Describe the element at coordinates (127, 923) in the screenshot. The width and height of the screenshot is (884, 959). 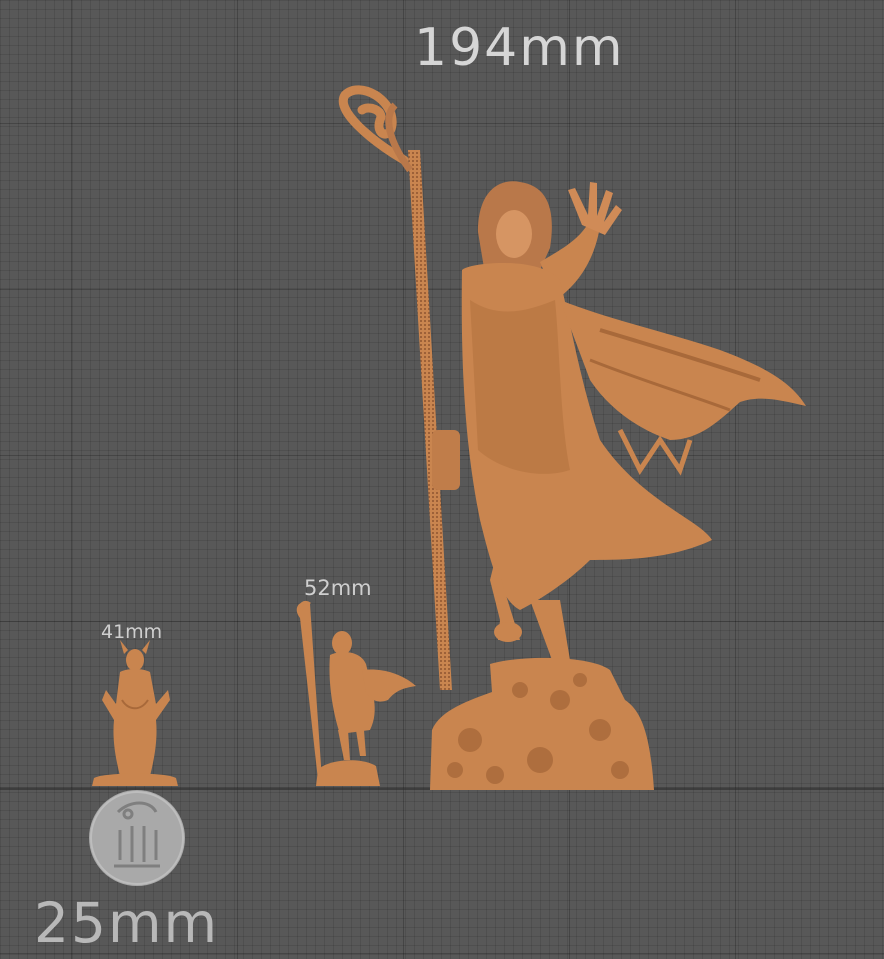
I see `base-size-label: 25mm` at that location.